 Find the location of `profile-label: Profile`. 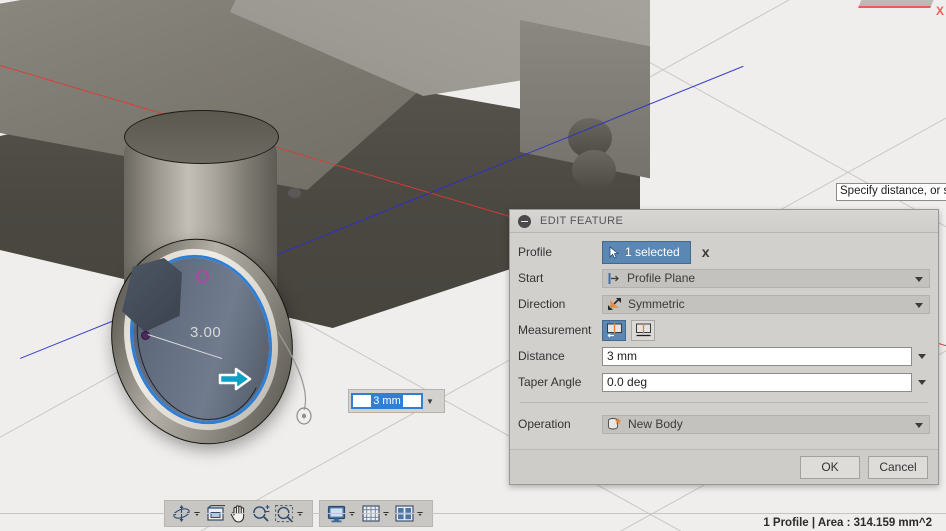

profile-label: Profile is located at coordinates (535, 252).